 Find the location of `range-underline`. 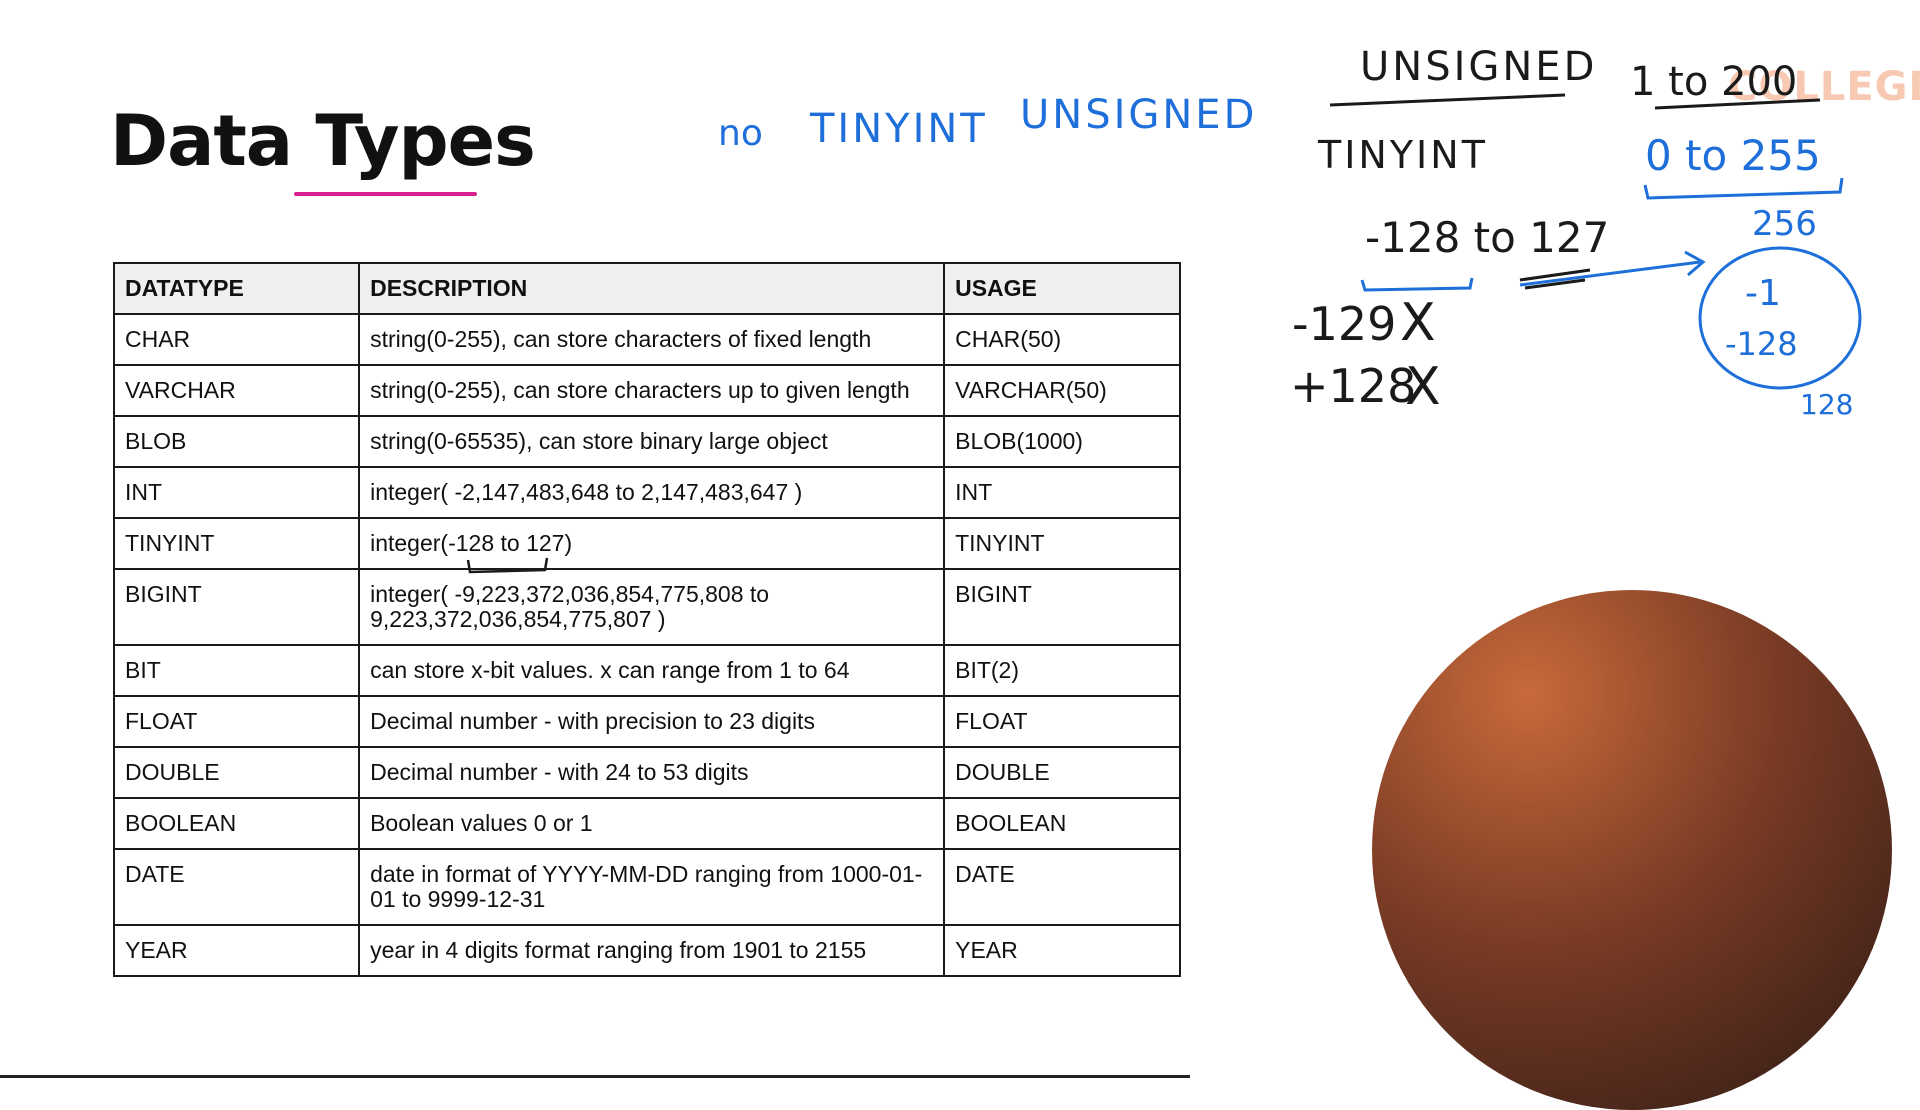

range-underline is located at coordinates (1555, 279).